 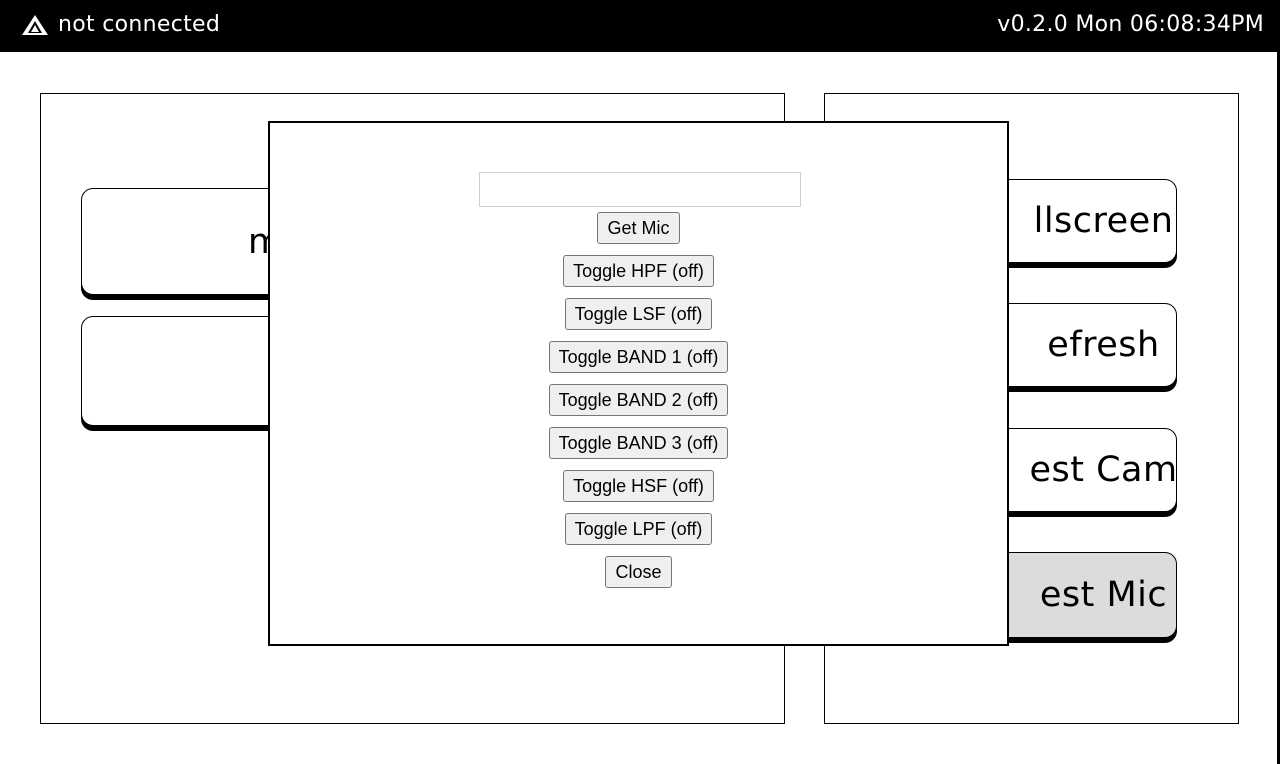 I want to click on toggle-lpf-button: Toggle LPF (off), so click(x=638, y=529).